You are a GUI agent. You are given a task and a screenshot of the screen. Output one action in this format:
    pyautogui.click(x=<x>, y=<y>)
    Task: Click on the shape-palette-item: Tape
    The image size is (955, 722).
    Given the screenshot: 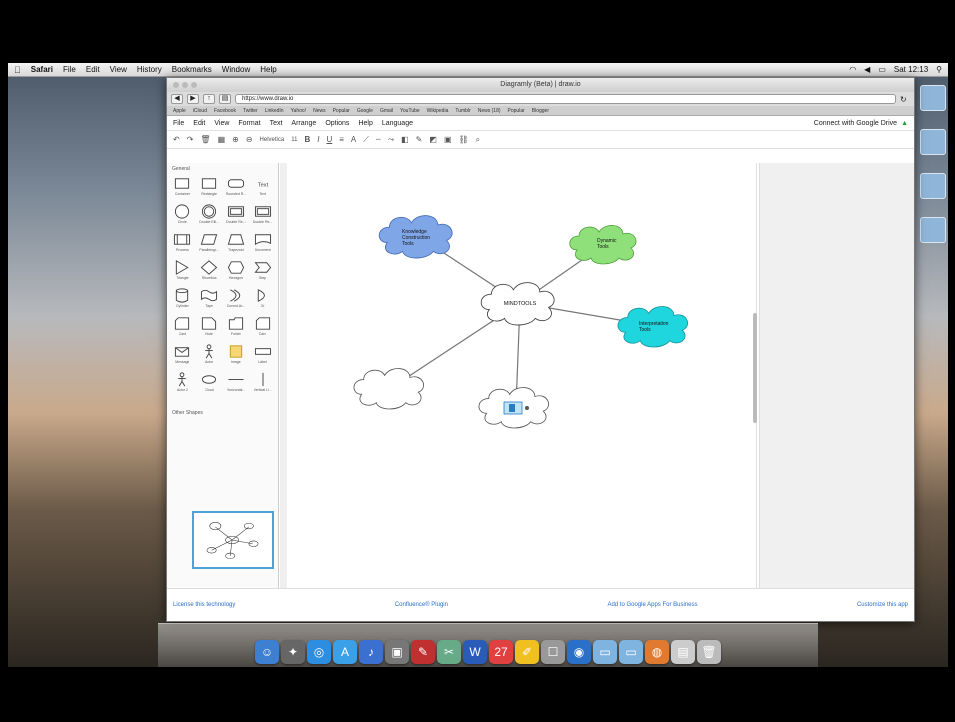 What is the action you would take?
    pyautogui.click(x=209, y=300)
    